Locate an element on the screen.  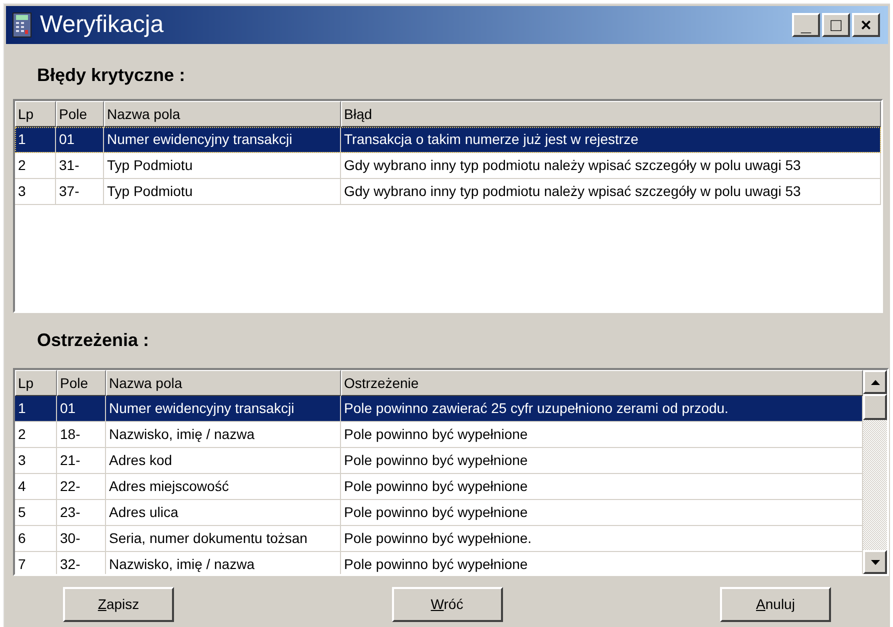
table-cell: 31- is located at coordinates (80, 165).